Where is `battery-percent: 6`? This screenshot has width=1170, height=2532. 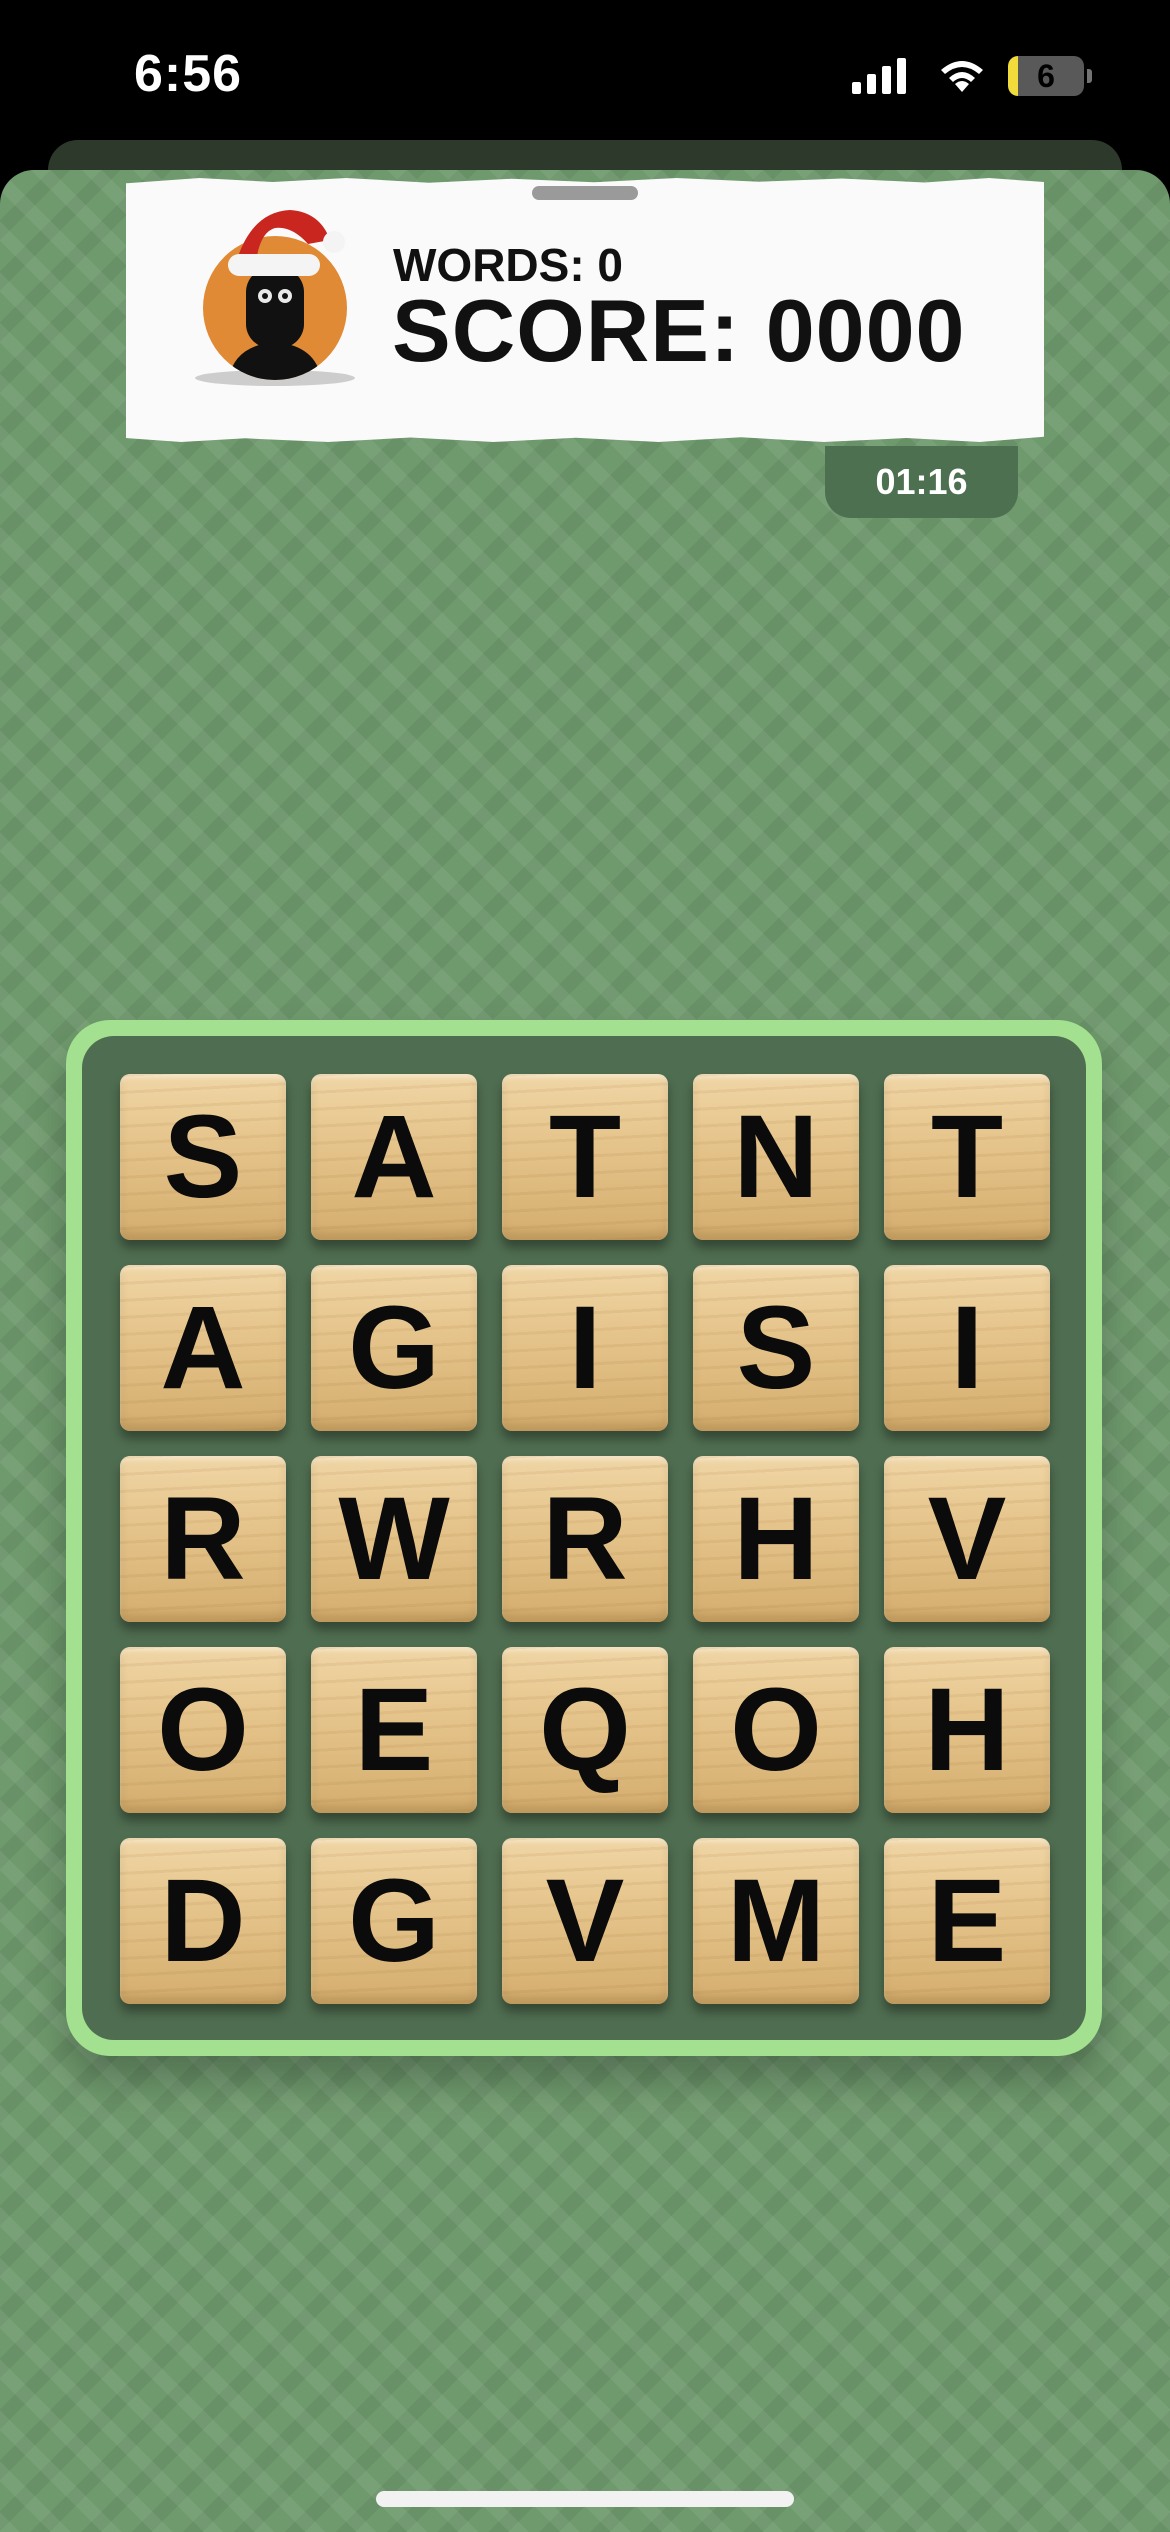 battery-percent: 6 is located at coordinates (1046, 76).